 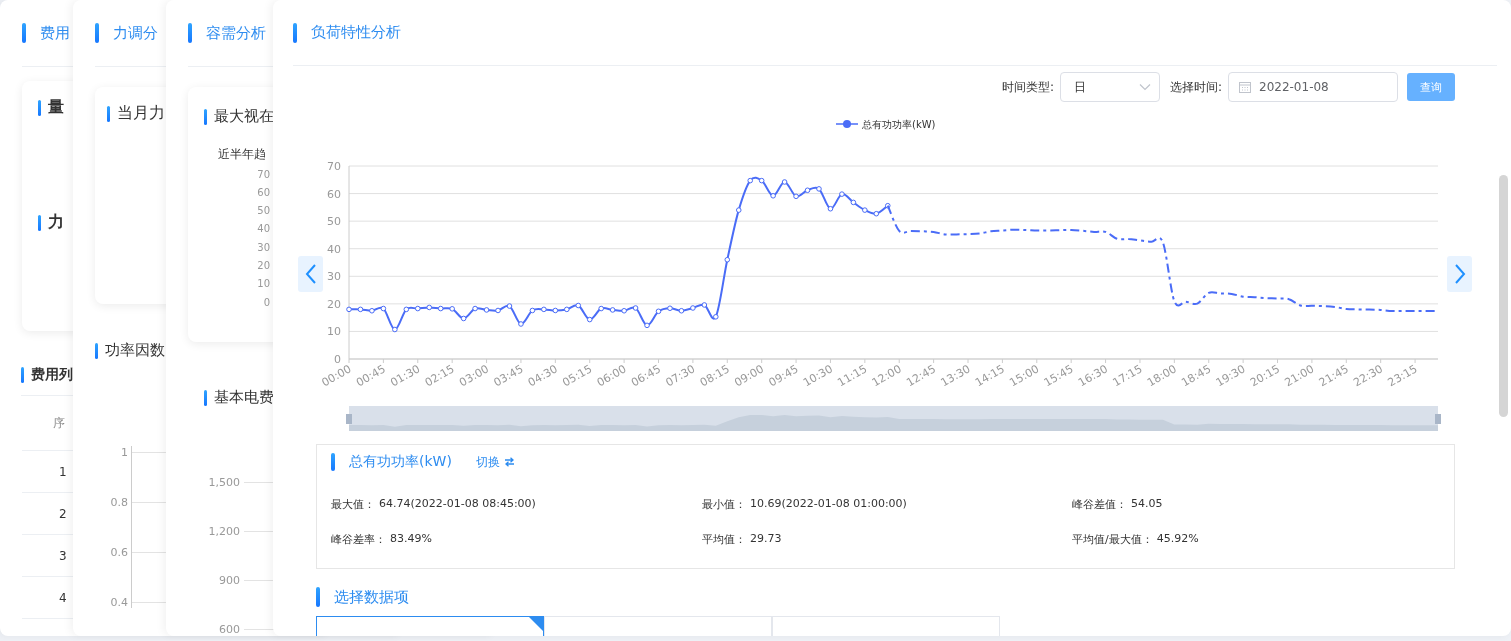 What do you see at coordinates (55, 33) in the screenshot?
I see `panel-title: 费用` at bounding box center [55, 33].